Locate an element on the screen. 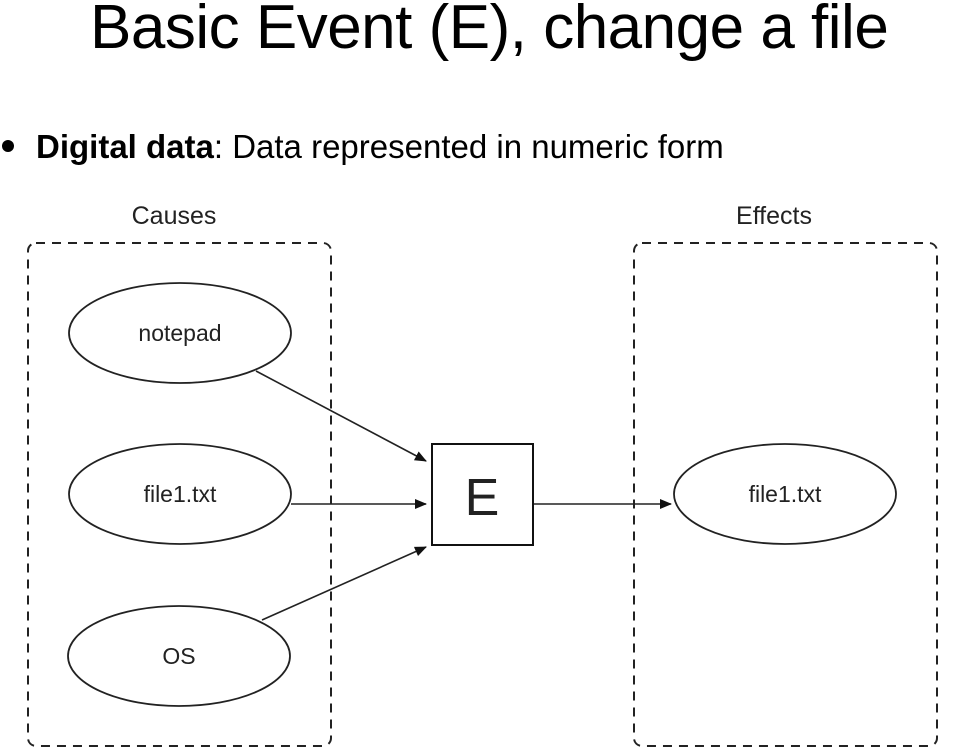  edge-notepad-to-event is located at coordinates (341, 416).